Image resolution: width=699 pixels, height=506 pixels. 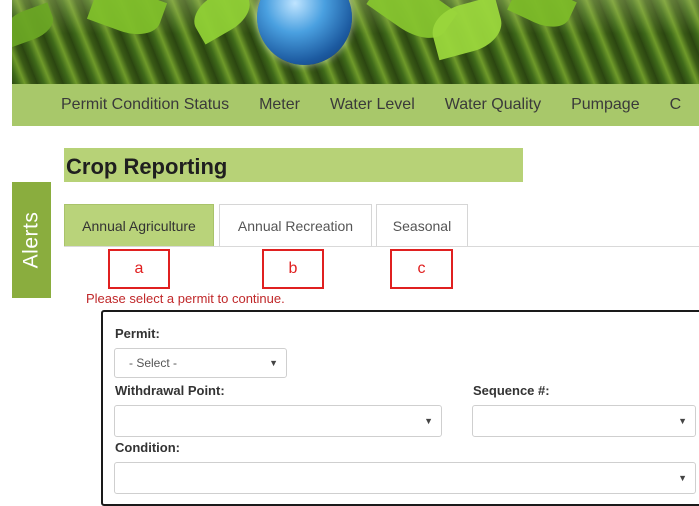 What do you see at coordinates (279, 105) in the screenshot?
I see `nav-item-meter: Meter` at bounding box center [279, 105].